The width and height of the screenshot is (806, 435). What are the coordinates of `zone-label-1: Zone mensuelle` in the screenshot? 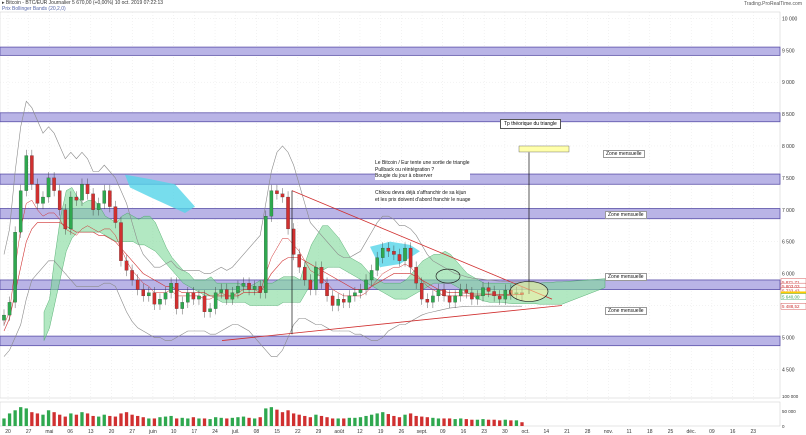 It's located at (624, 154).